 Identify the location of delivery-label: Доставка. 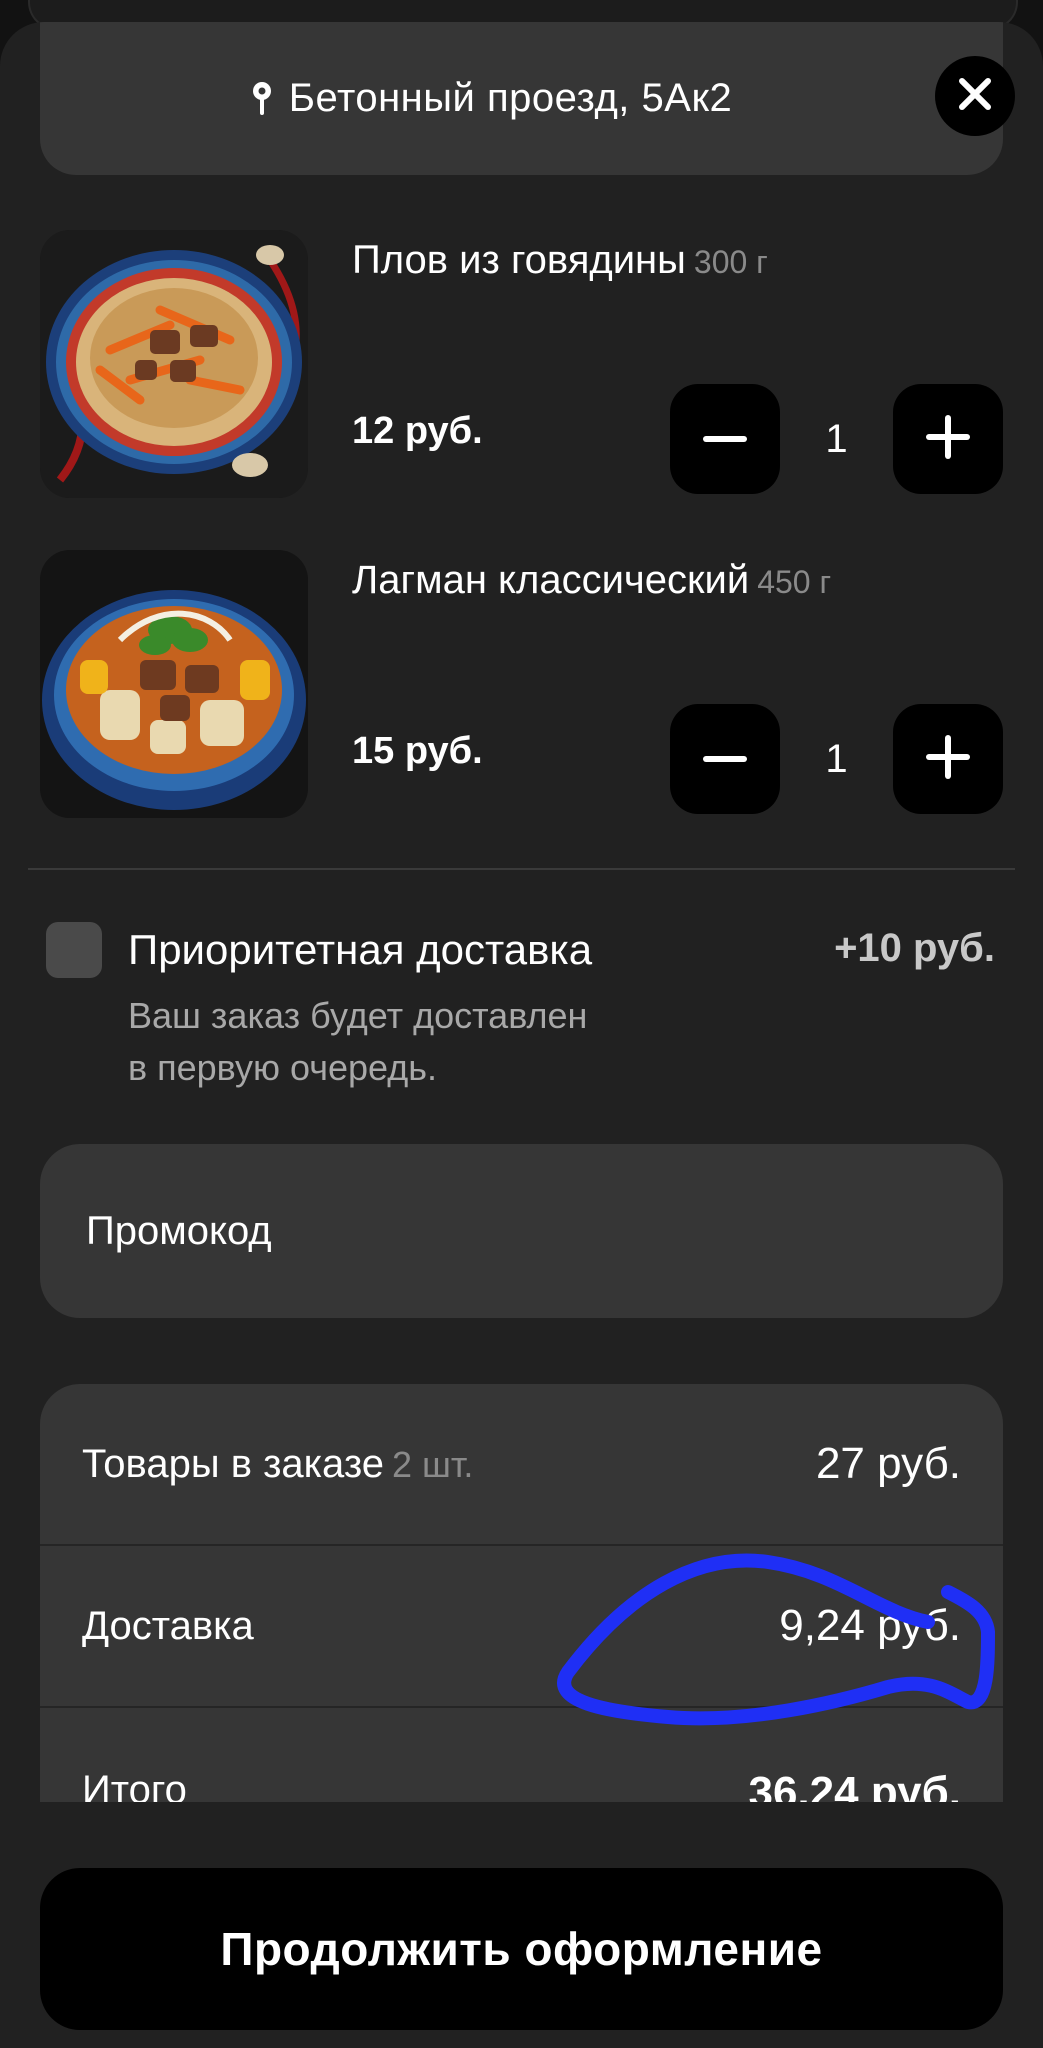
(168, 1625).